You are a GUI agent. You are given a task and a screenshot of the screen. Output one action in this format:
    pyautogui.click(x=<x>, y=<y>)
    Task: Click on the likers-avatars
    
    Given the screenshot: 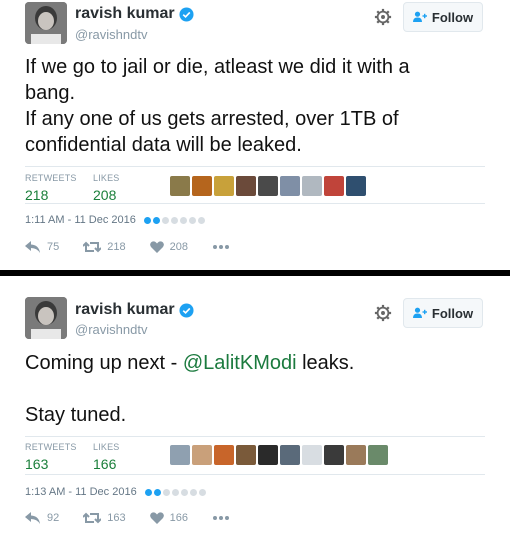 What is the action you would take?
    pyautogui.click(x=268, y=186)
    